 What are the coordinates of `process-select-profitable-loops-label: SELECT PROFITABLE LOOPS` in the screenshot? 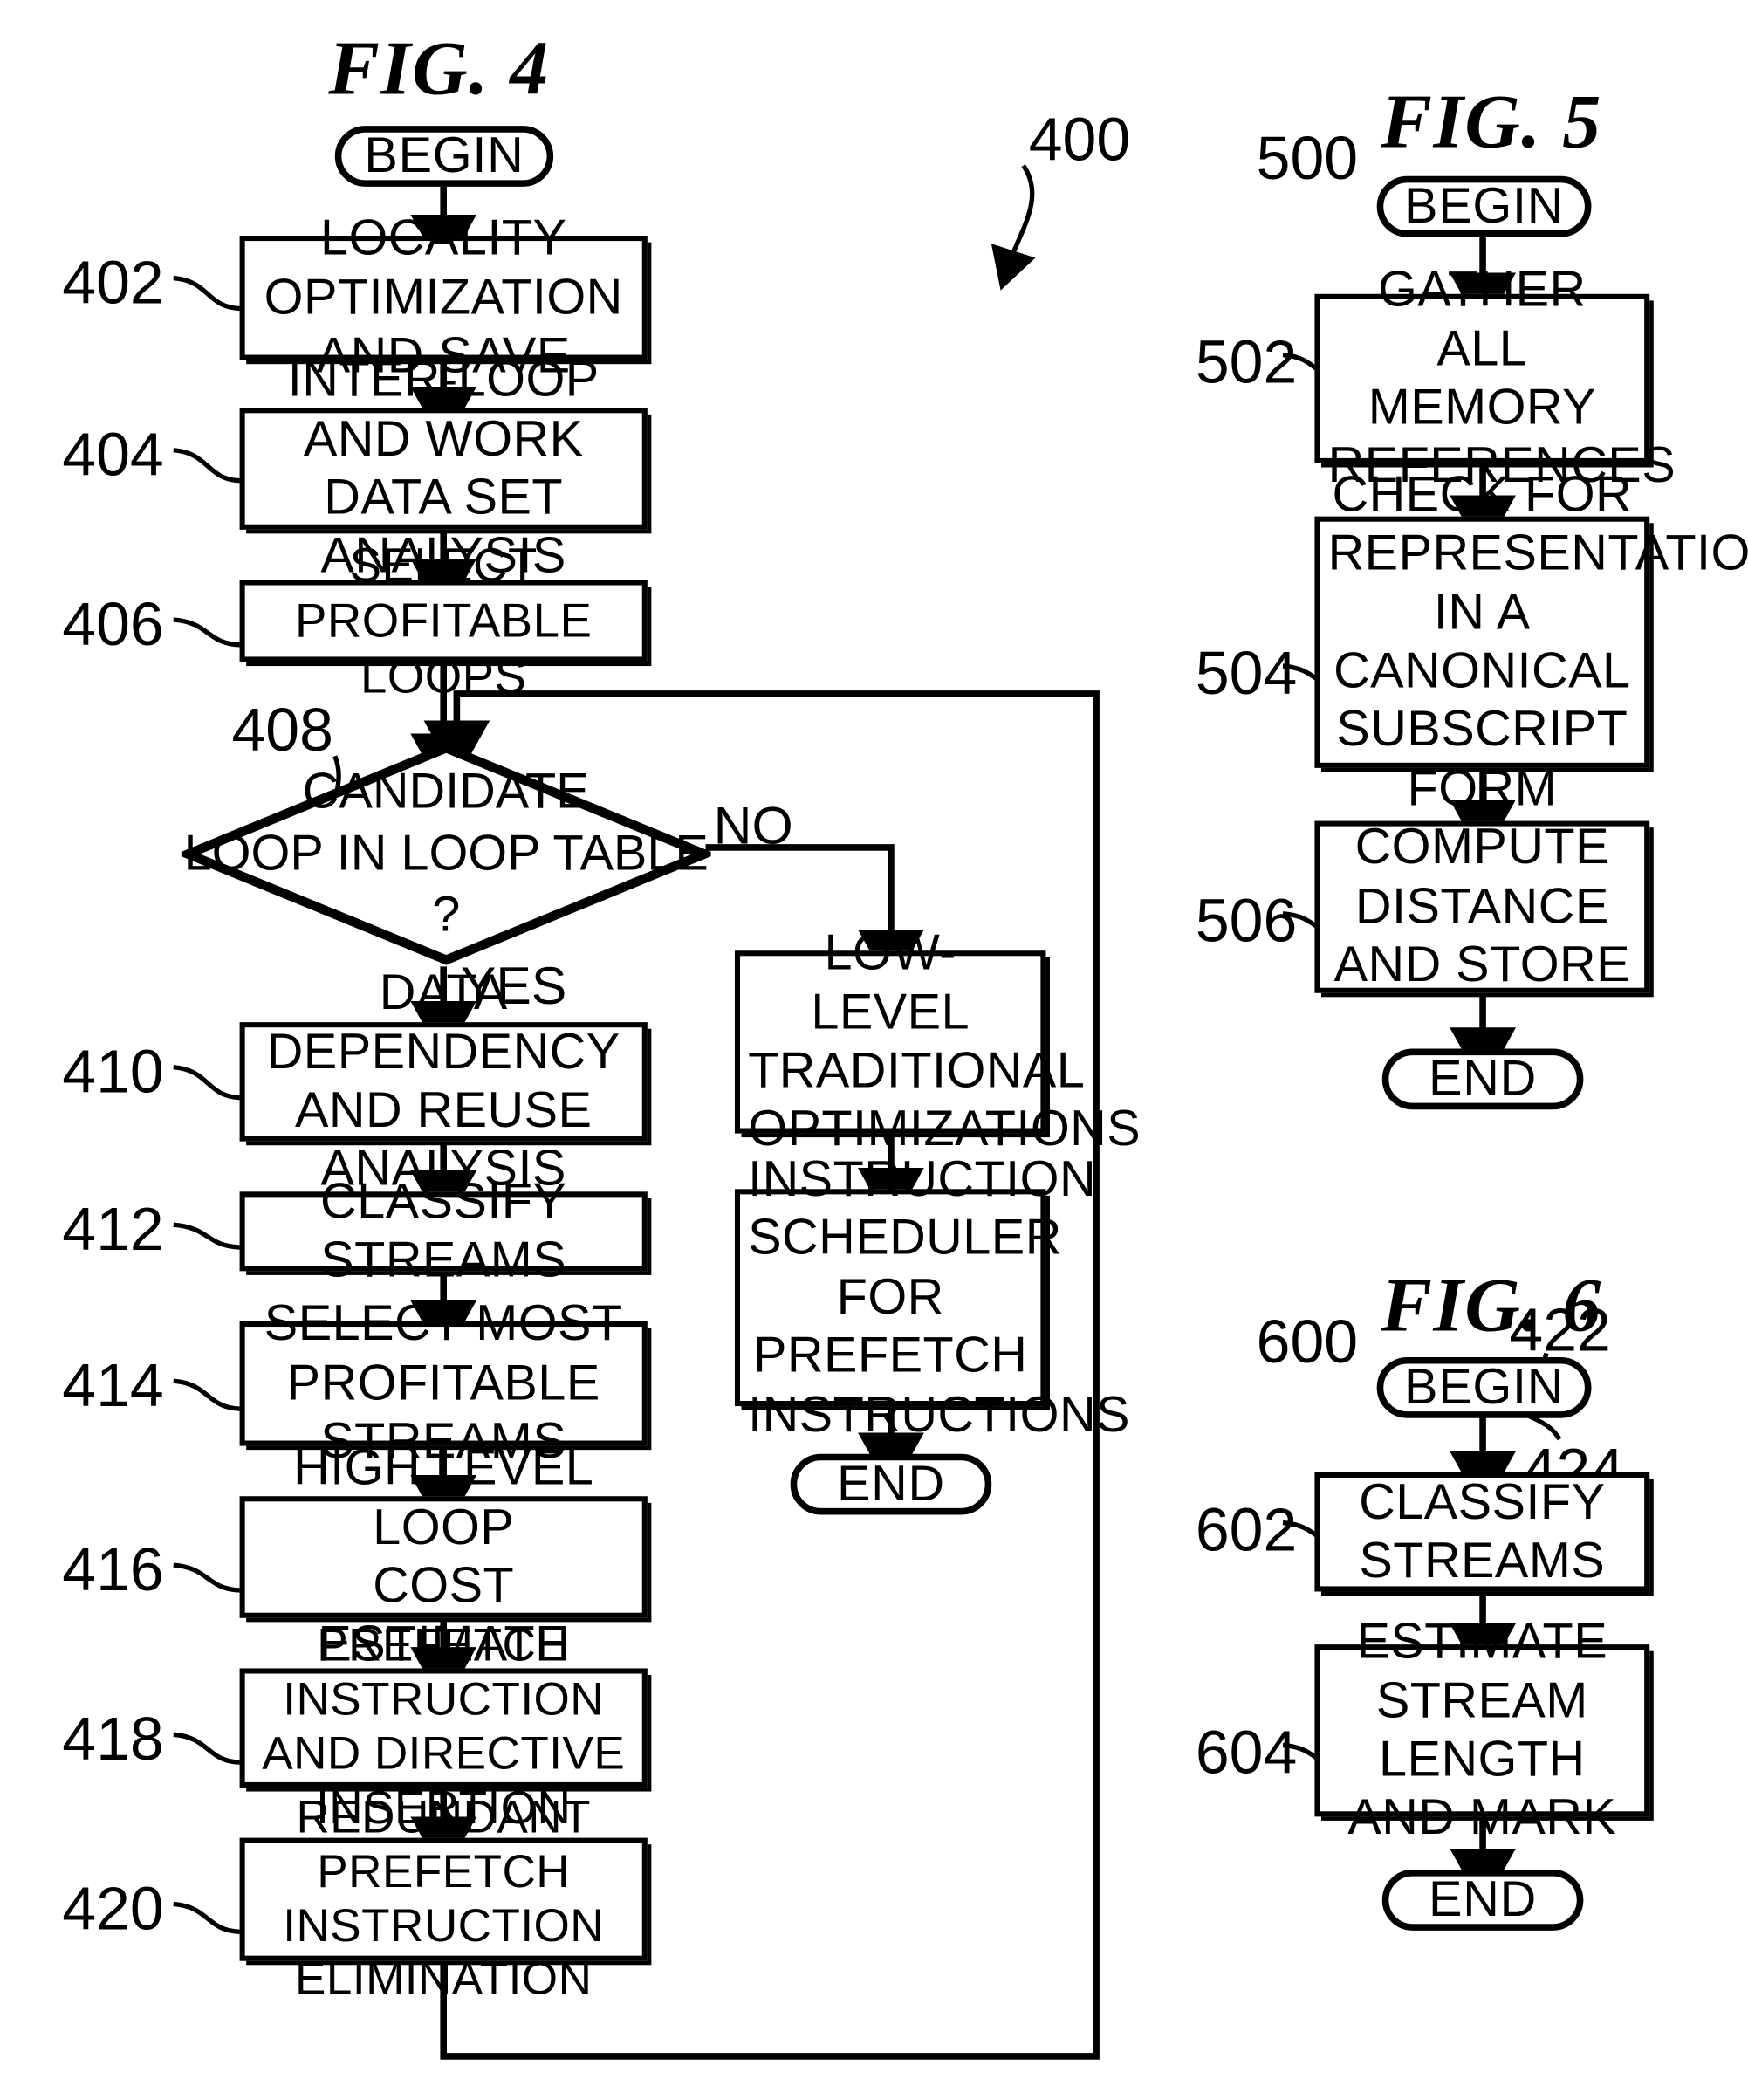 It's located at (443, 620).